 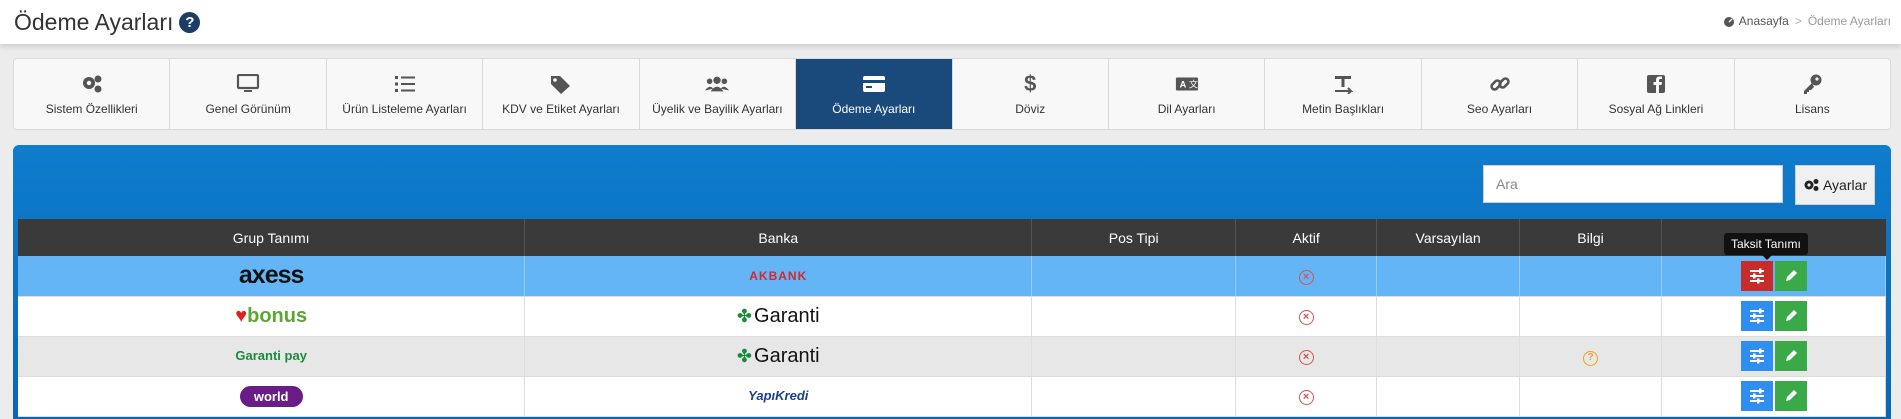 What do you see at coordinates (1186, 108) in the screenshot?
I see `tab-label: Dil Ayarları` at bounding box center [1186, 108].